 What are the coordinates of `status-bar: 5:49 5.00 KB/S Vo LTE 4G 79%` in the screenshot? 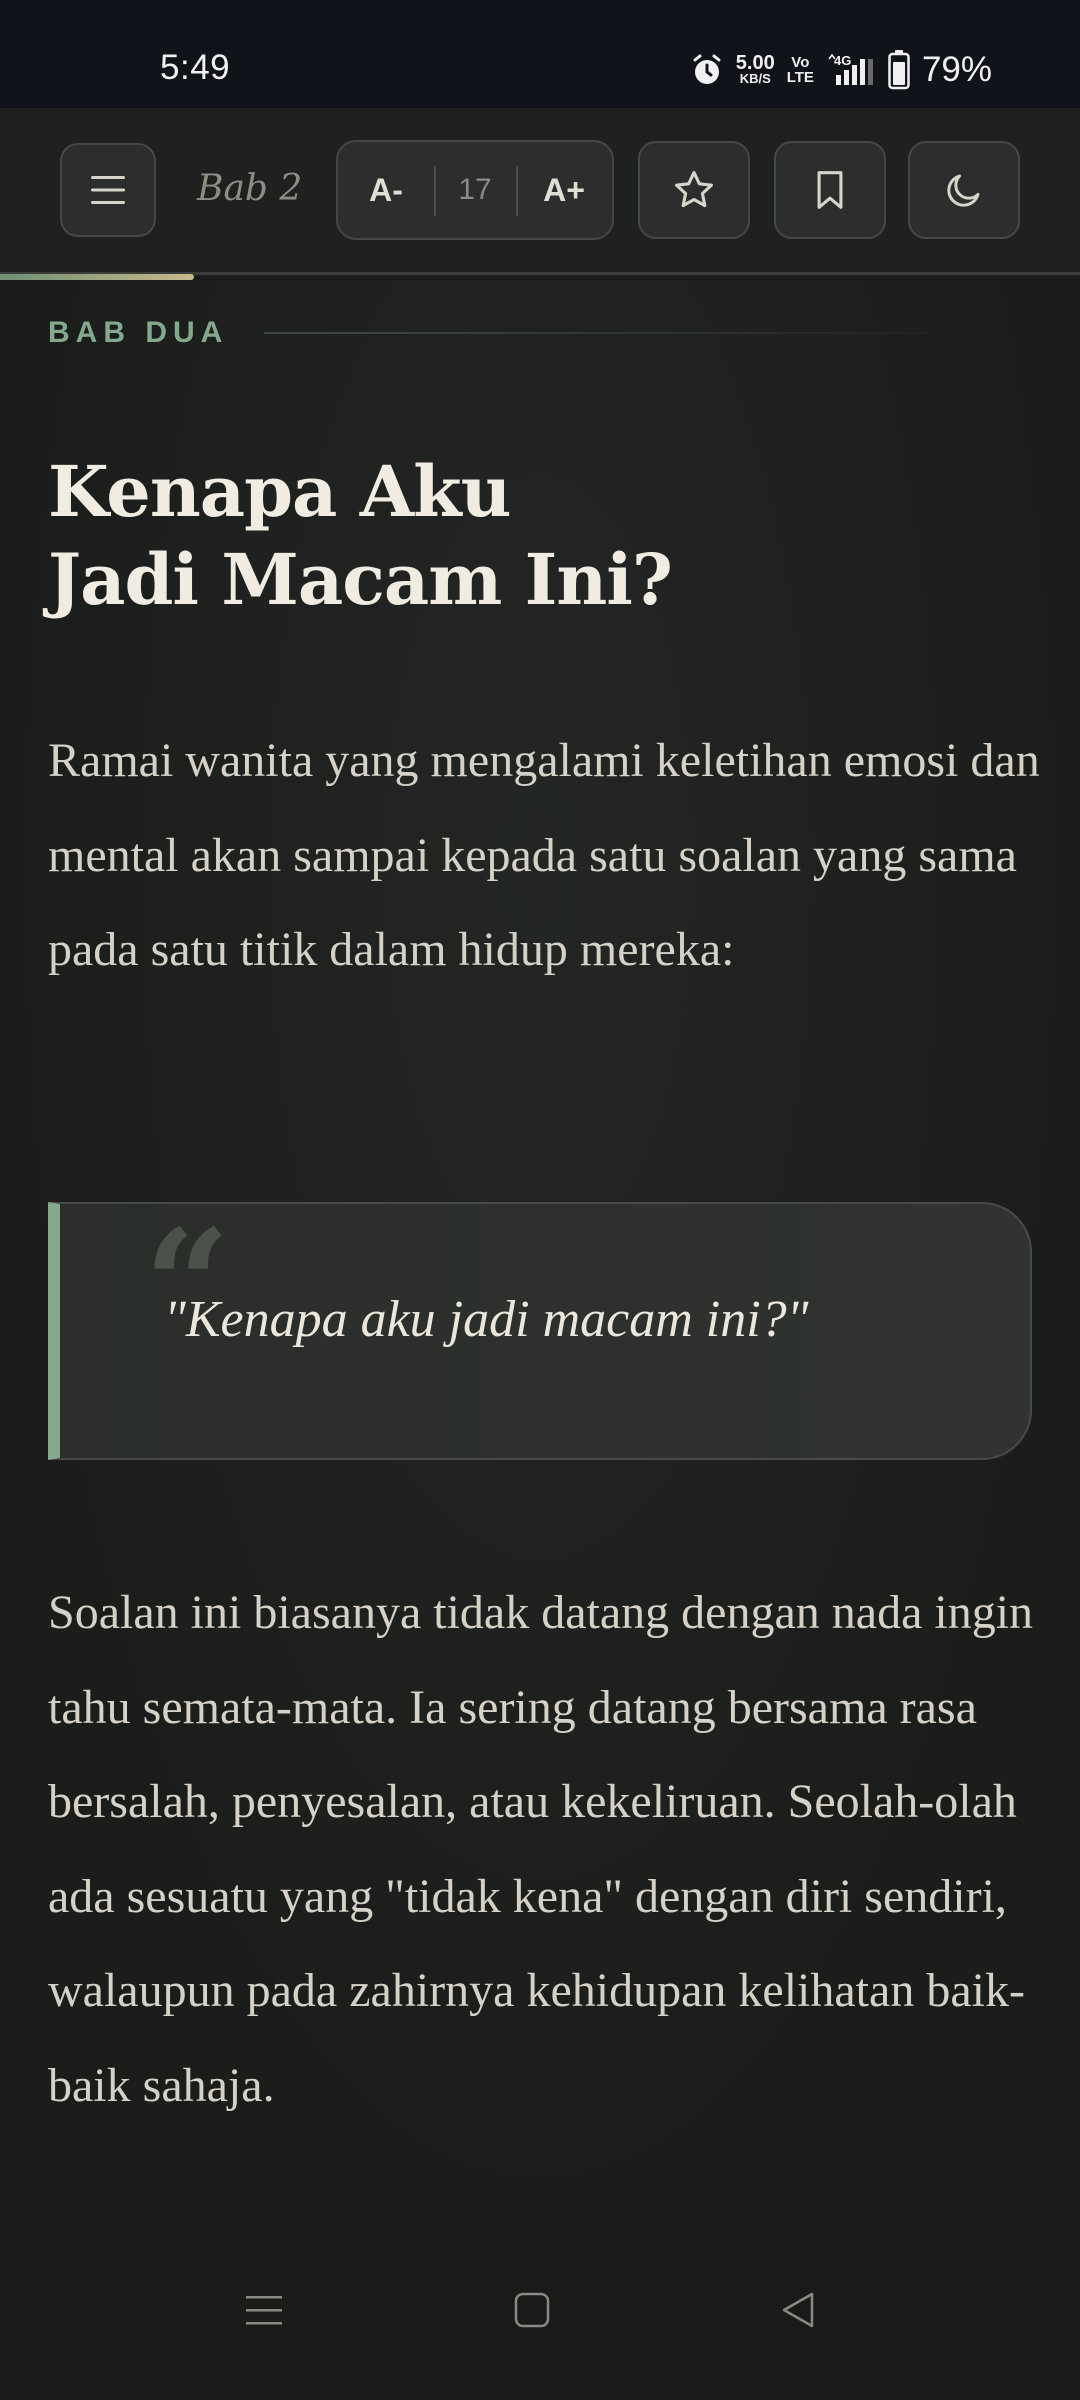 It's located at (540, 54).